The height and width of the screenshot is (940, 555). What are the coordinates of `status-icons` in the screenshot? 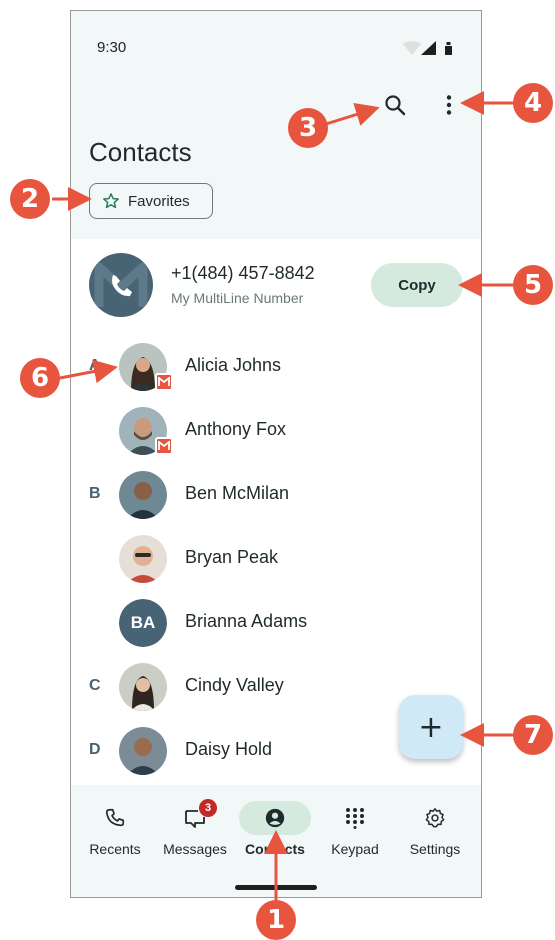 It's located at (428, 48).